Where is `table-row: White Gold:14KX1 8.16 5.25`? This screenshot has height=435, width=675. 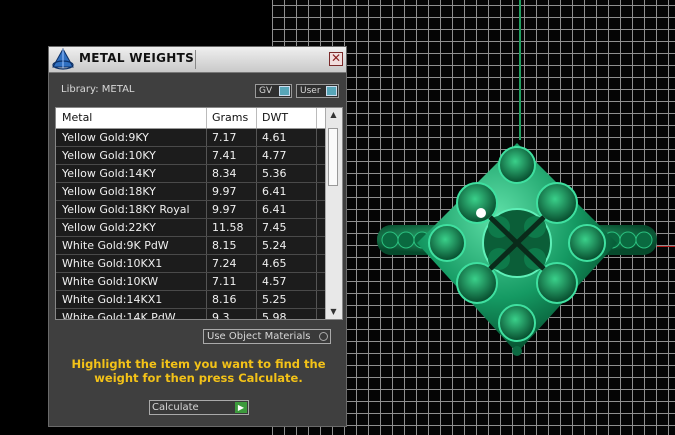
table-row: White Gold:14KX1 8.16 5.25 is located at coordinates (191, 300).